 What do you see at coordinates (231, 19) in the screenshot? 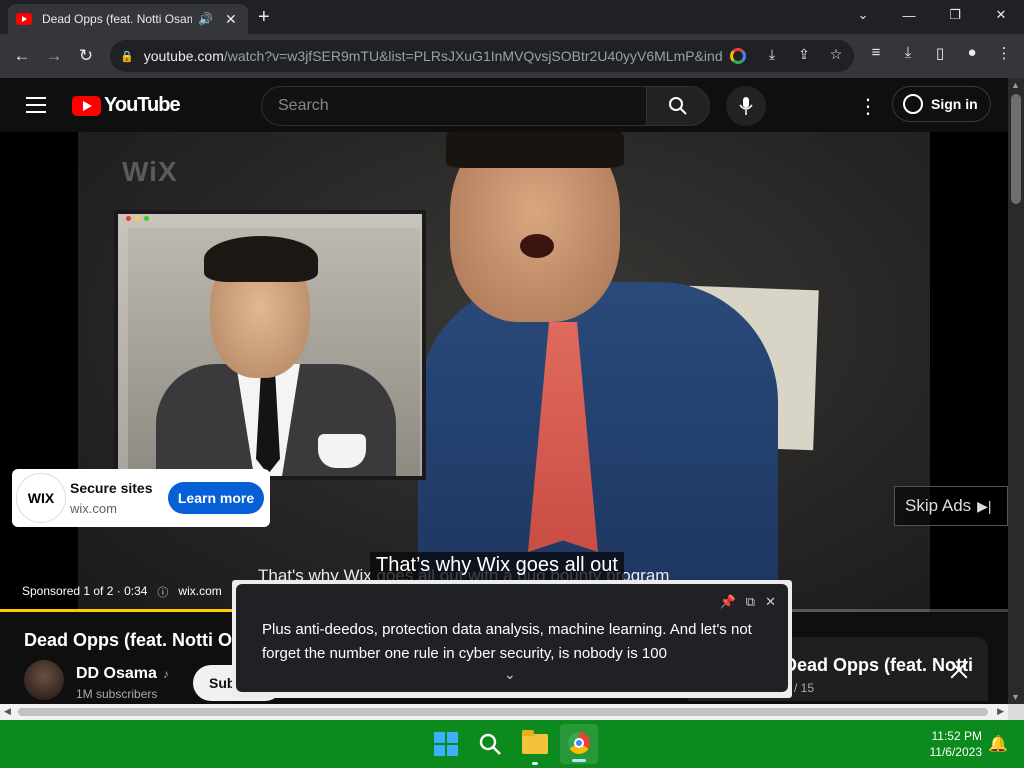
I see `close-tab-button: ✕` at bounding box center [231, 19].